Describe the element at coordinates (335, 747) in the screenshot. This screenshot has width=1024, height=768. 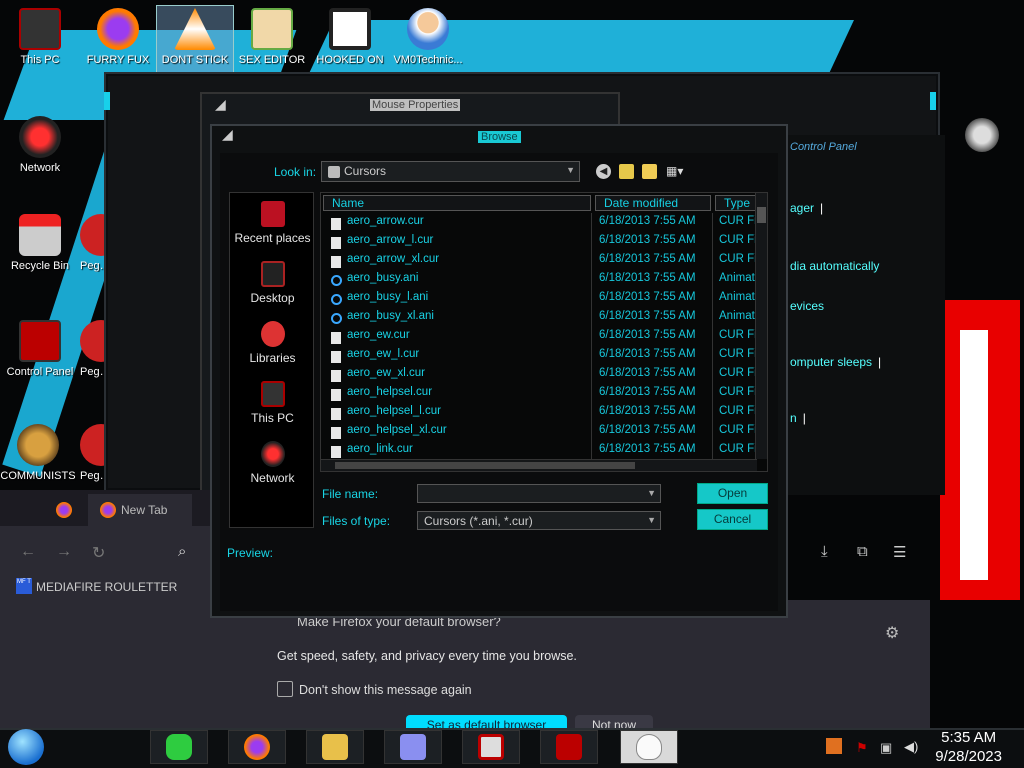
I see `taskbar-app-explorer` at that location.